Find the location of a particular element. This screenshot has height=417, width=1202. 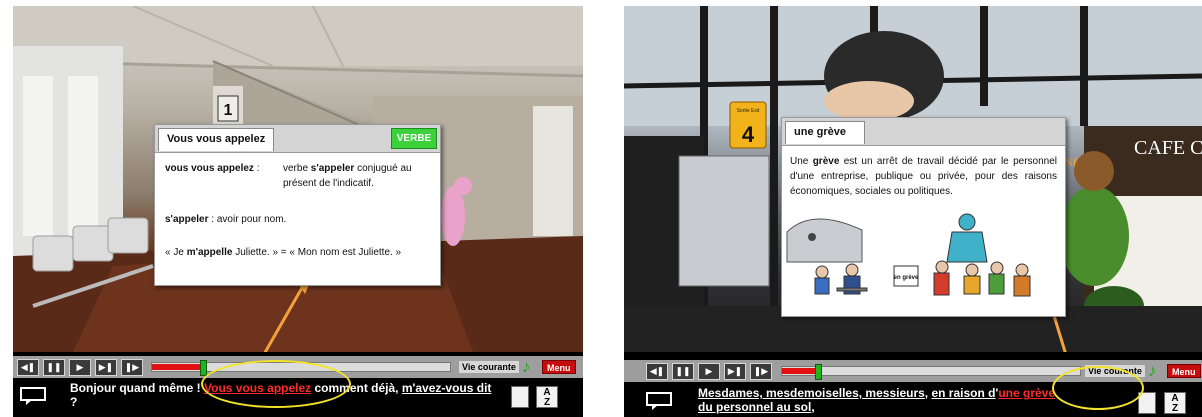

example-verb: m'appelle is located at coordinates (209, 252).